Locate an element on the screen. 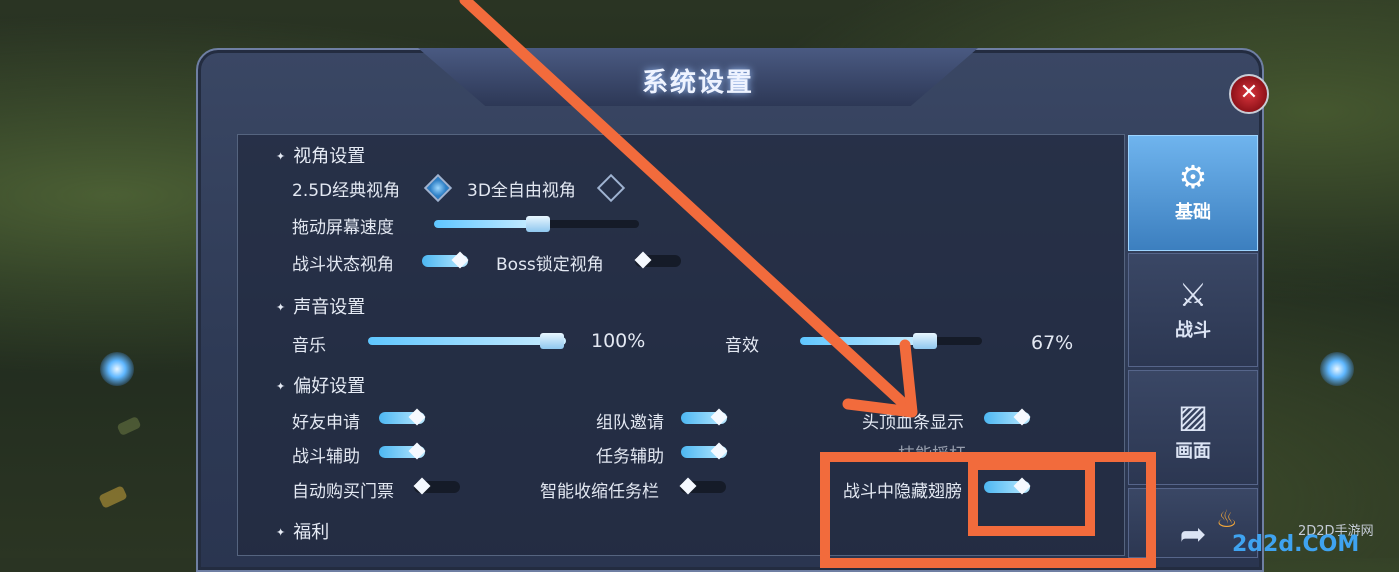 The width and height of the screenshot is (1399, 572). flame-logo-icon: ♨ is located at coordinates (1227, 519).